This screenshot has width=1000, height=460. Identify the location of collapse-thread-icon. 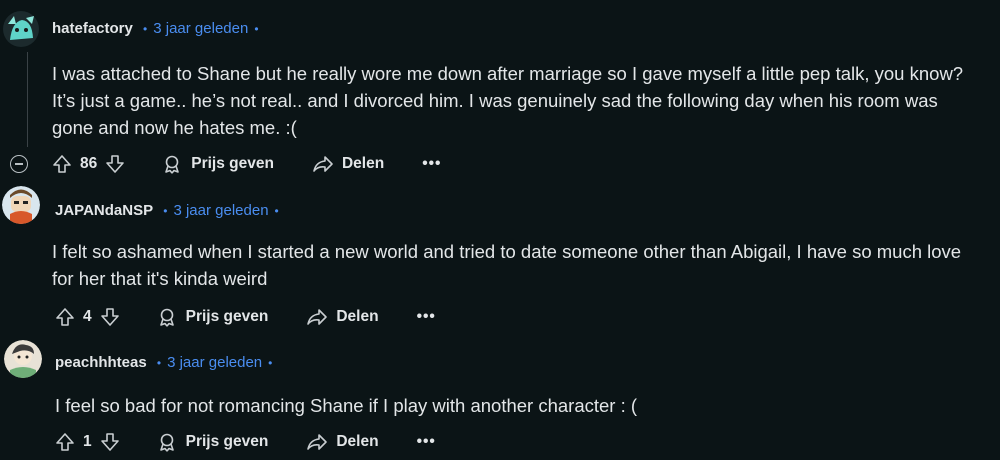
(19, 164).